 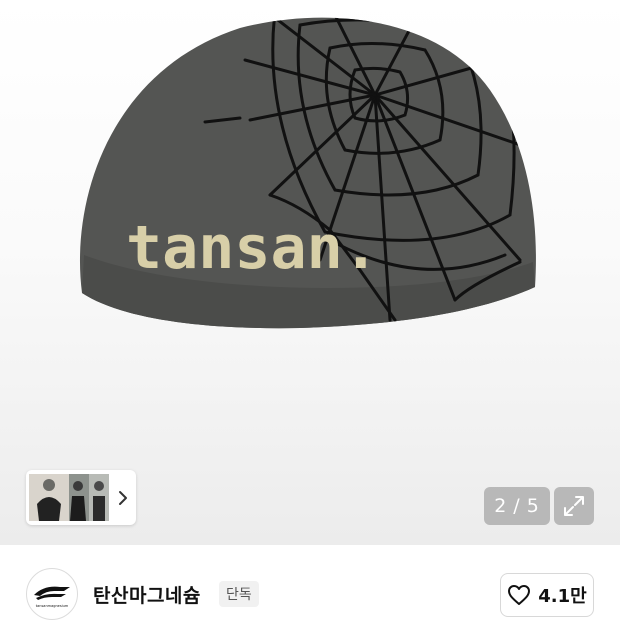 I want to click on expand-image-button, so click(x=574, y=506).